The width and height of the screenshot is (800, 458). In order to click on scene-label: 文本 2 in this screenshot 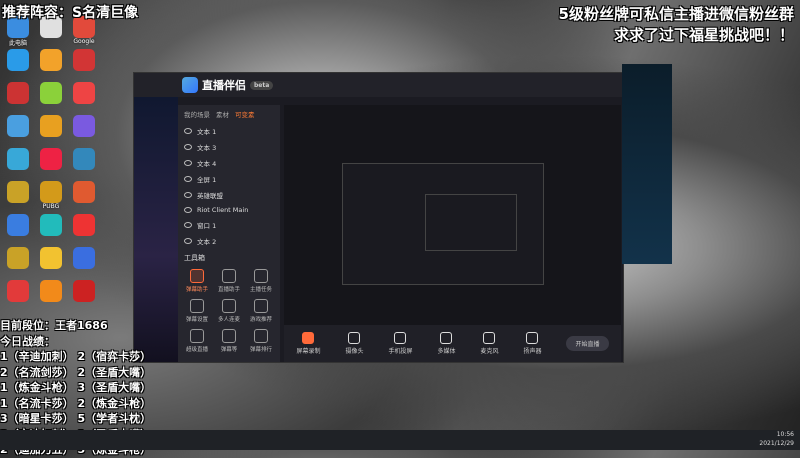, I will do `click(207, 242)`.